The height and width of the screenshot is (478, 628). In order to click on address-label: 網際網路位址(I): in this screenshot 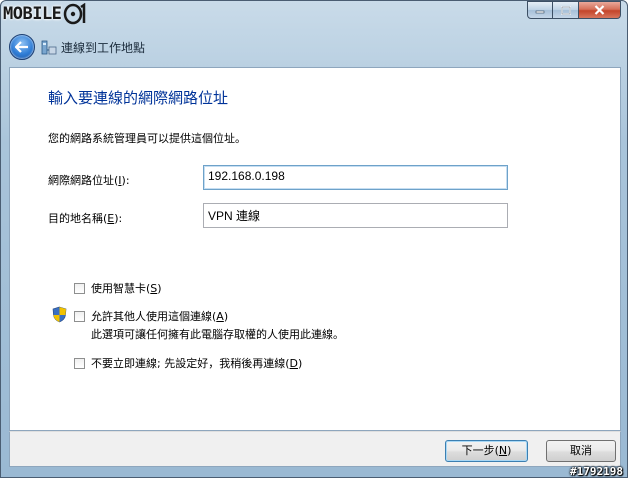, I will do `click(89, 180)`.